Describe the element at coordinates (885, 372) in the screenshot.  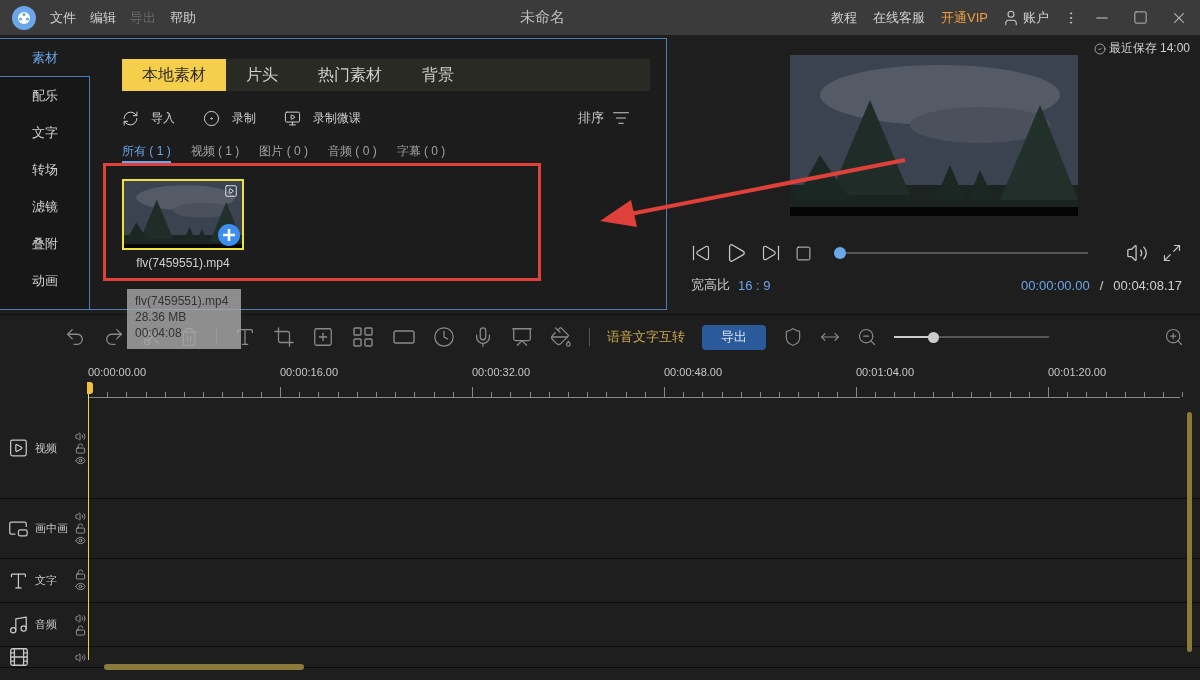
I see `time-label: 00:01:04.00` at that location.